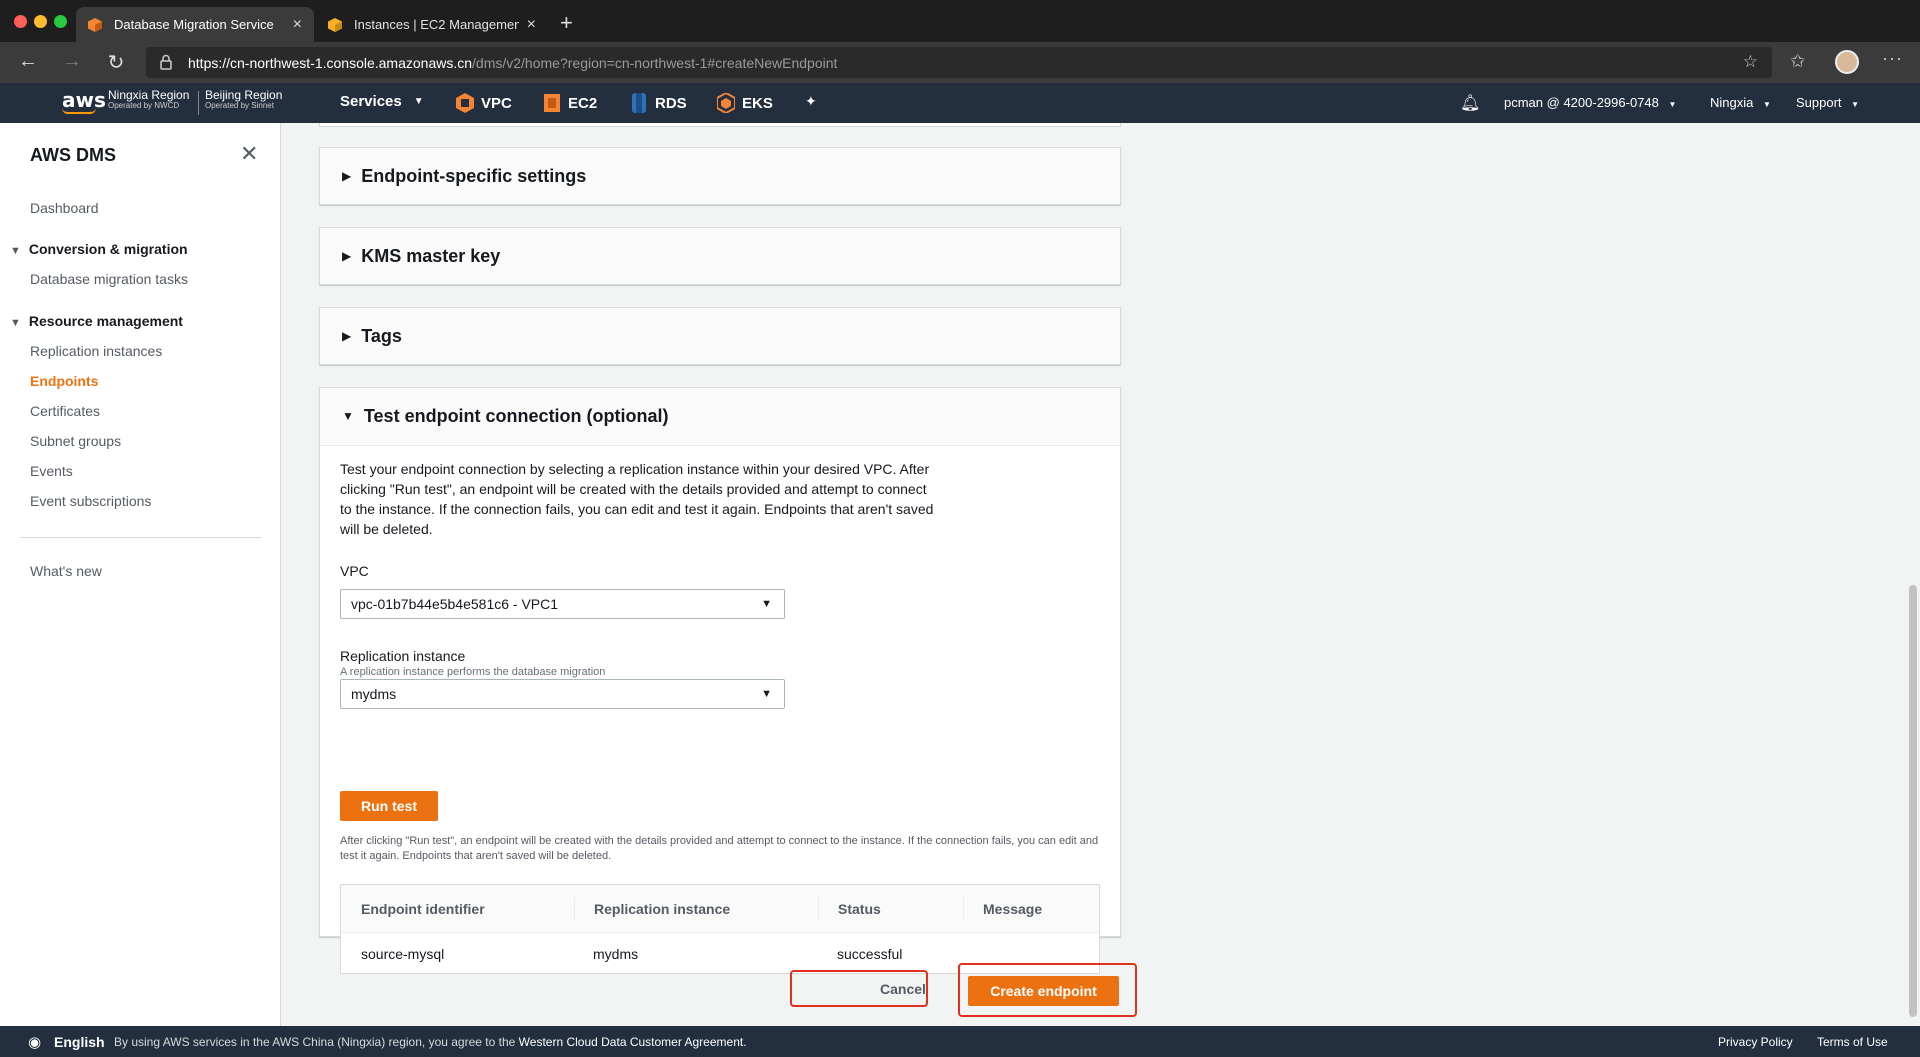 The image size is (1920, 1057). I want to click on vpc-select: vpc-01b7b44e5b4e581c6 - VPC1 ▼, so click(562, 604).